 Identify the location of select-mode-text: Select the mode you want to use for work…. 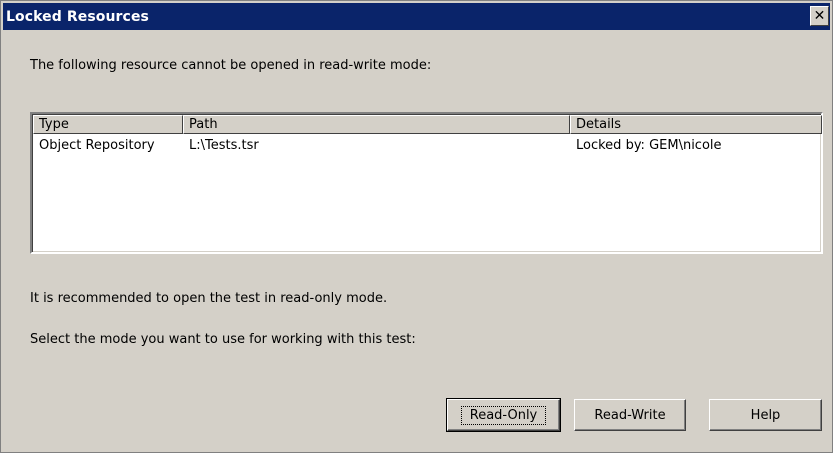
(223, 339).